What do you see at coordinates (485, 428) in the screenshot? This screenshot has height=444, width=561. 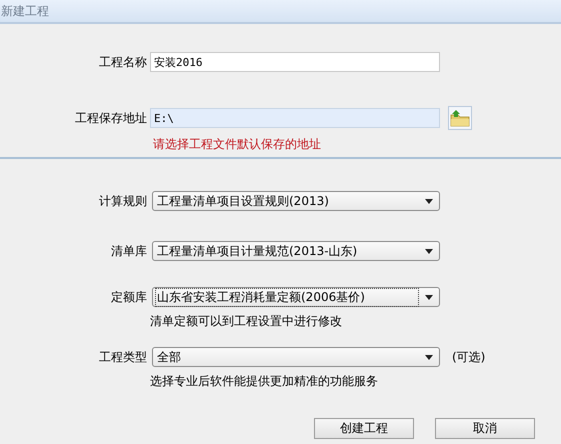 I see `cancel-button: 取消` at bounding box center [485, 428].